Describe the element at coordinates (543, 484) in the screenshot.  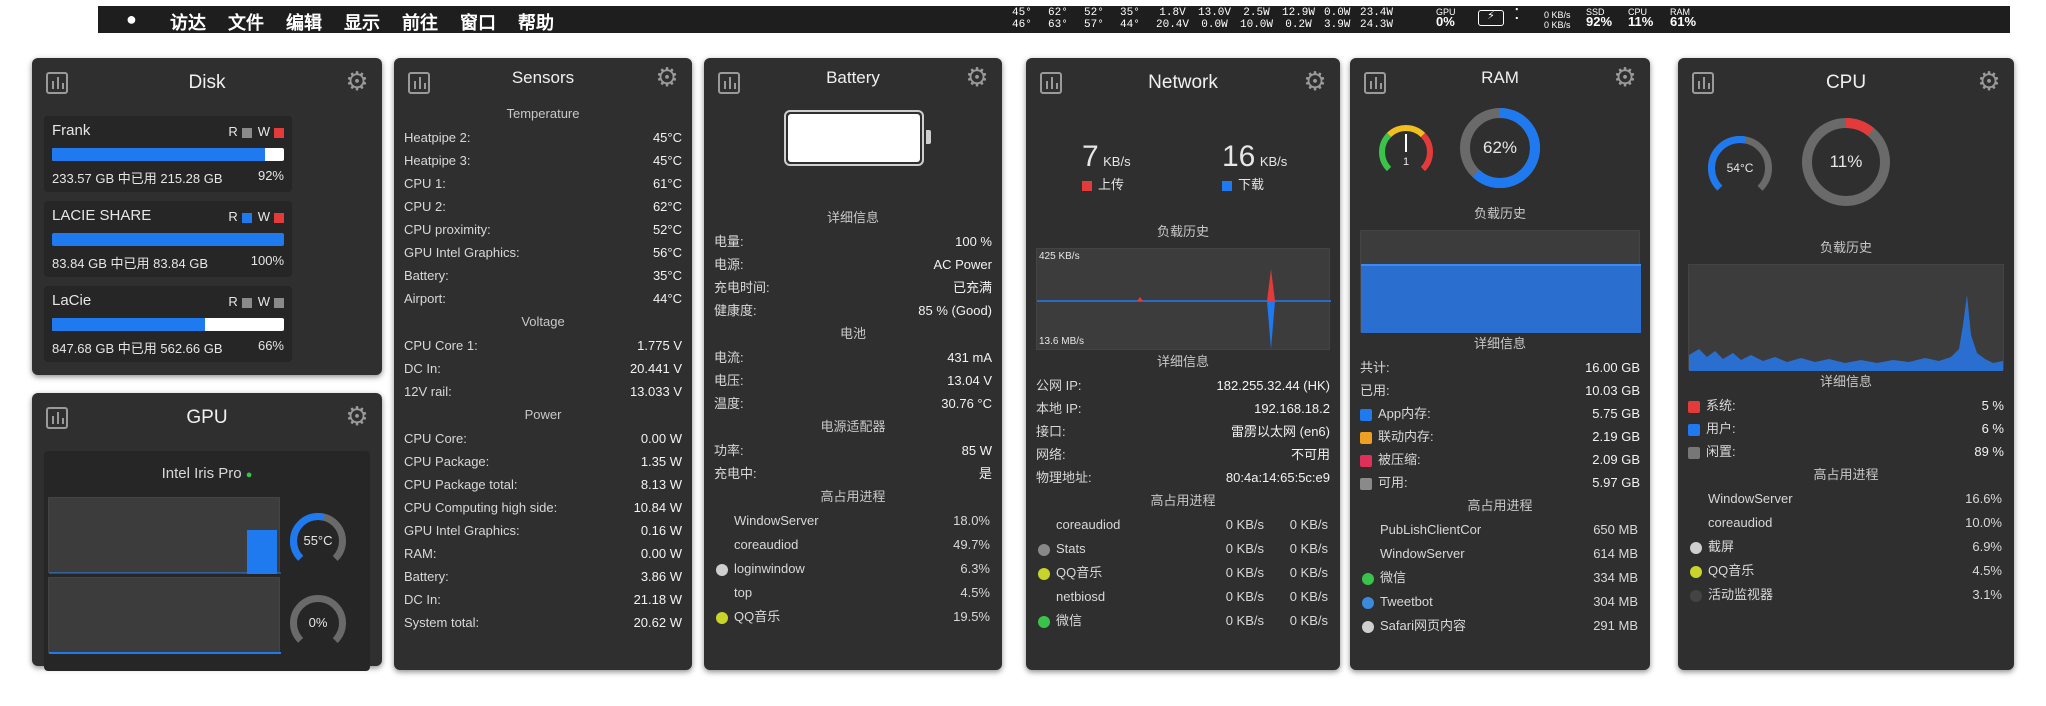
I see `info-row: CPU Package total: 8.13 W` at that location.